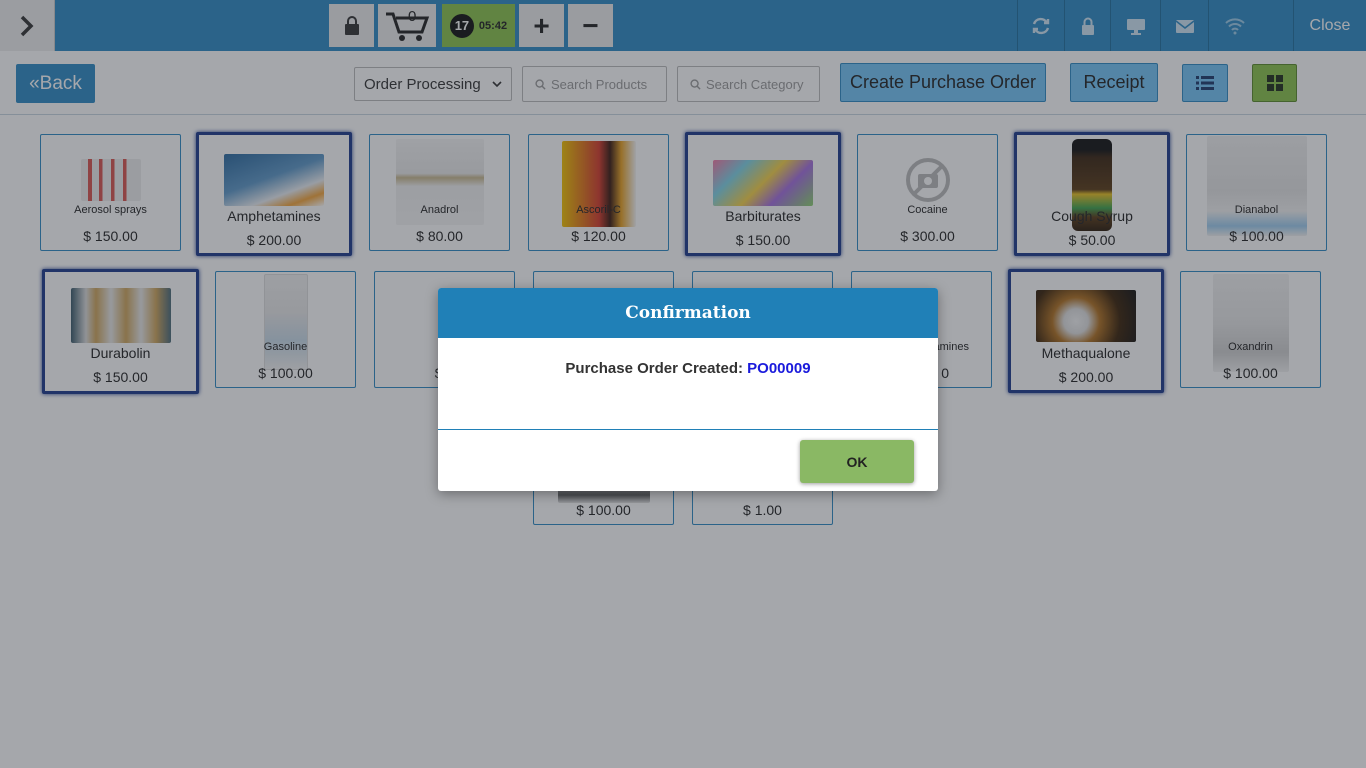 This screenshot has height=768, width=1366. I want to click on dialog-title: Confirmation, so click(688, 313).